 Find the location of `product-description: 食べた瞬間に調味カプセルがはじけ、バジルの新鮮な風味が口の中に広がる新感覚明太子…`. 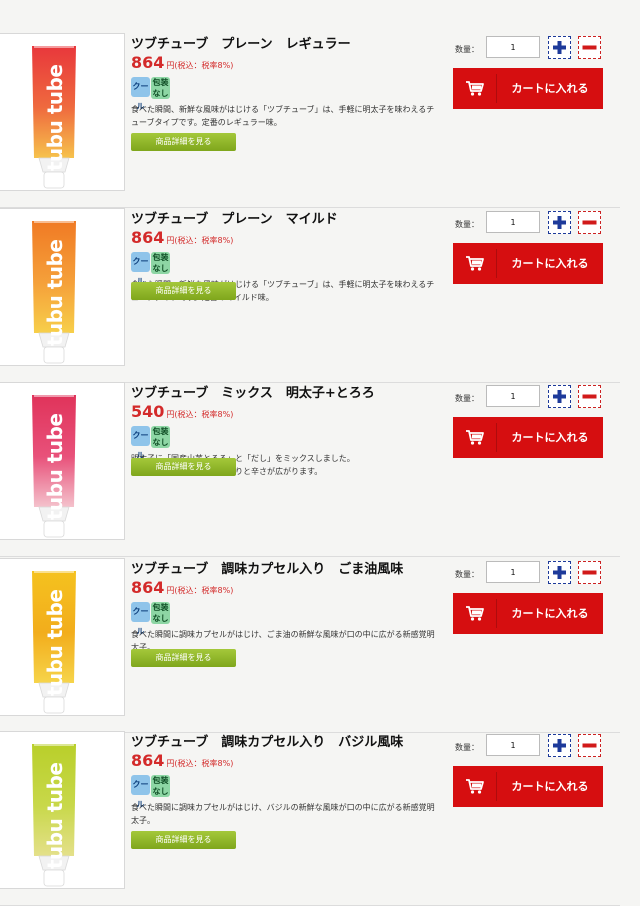

product-description: 食べた瞬間に調味カプセルがはじけ、バジルの新鮮な風味が口の中に広がる新感覚明太子… is located at coordinates (283, 814).